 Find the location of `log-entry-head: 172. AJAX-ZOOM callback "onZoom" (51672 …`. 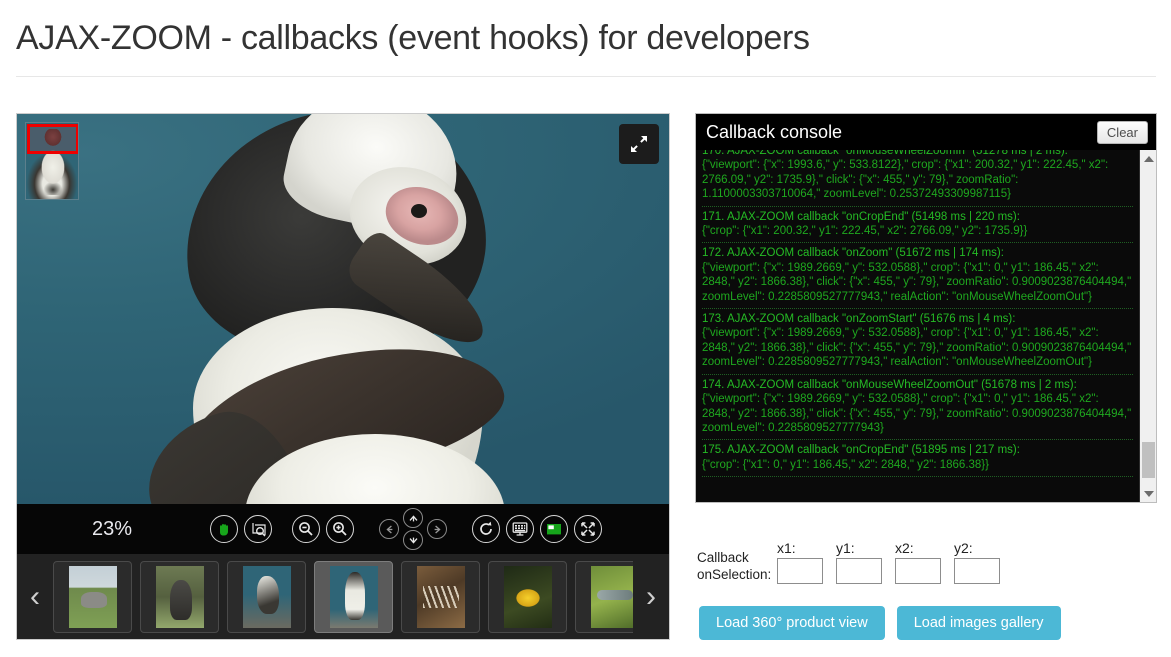

log-entry-head: 172. AJAX-ZOOM callback "onZoom" (51672 … is located at coordinates (853, 253).